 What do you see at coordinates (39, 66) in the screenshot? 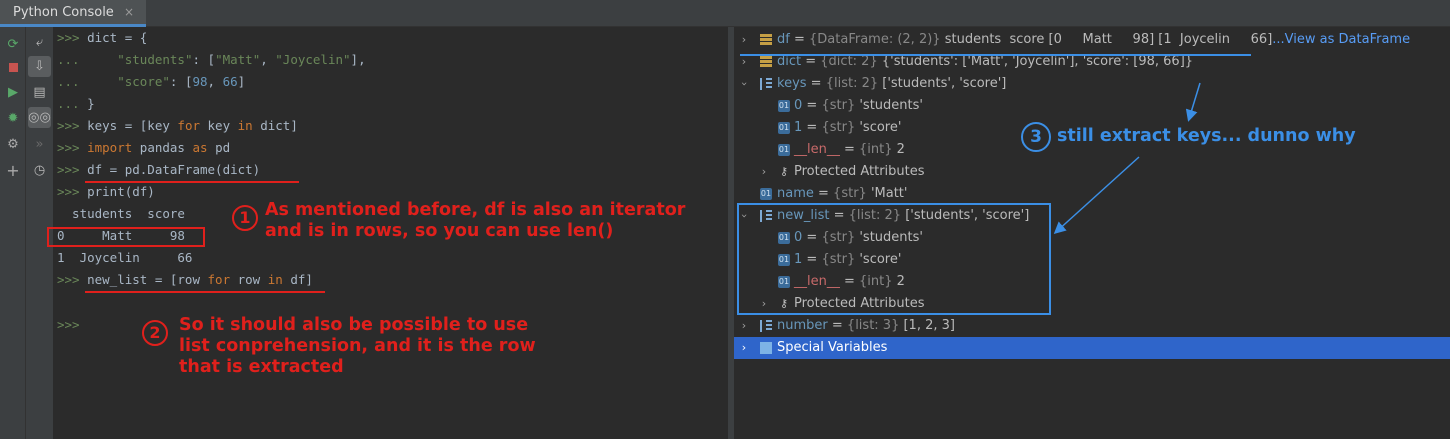
I see `scroll-to-end-icon: ⇩` at bounding box center [39, 66].